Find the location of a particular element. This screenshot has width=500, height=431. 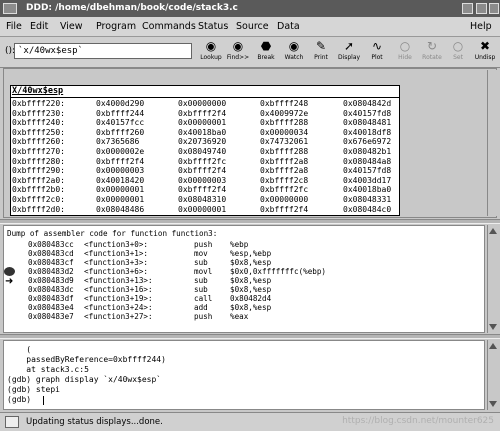

asm-addr: 0x080483cd is located at coordinates (51, 253).